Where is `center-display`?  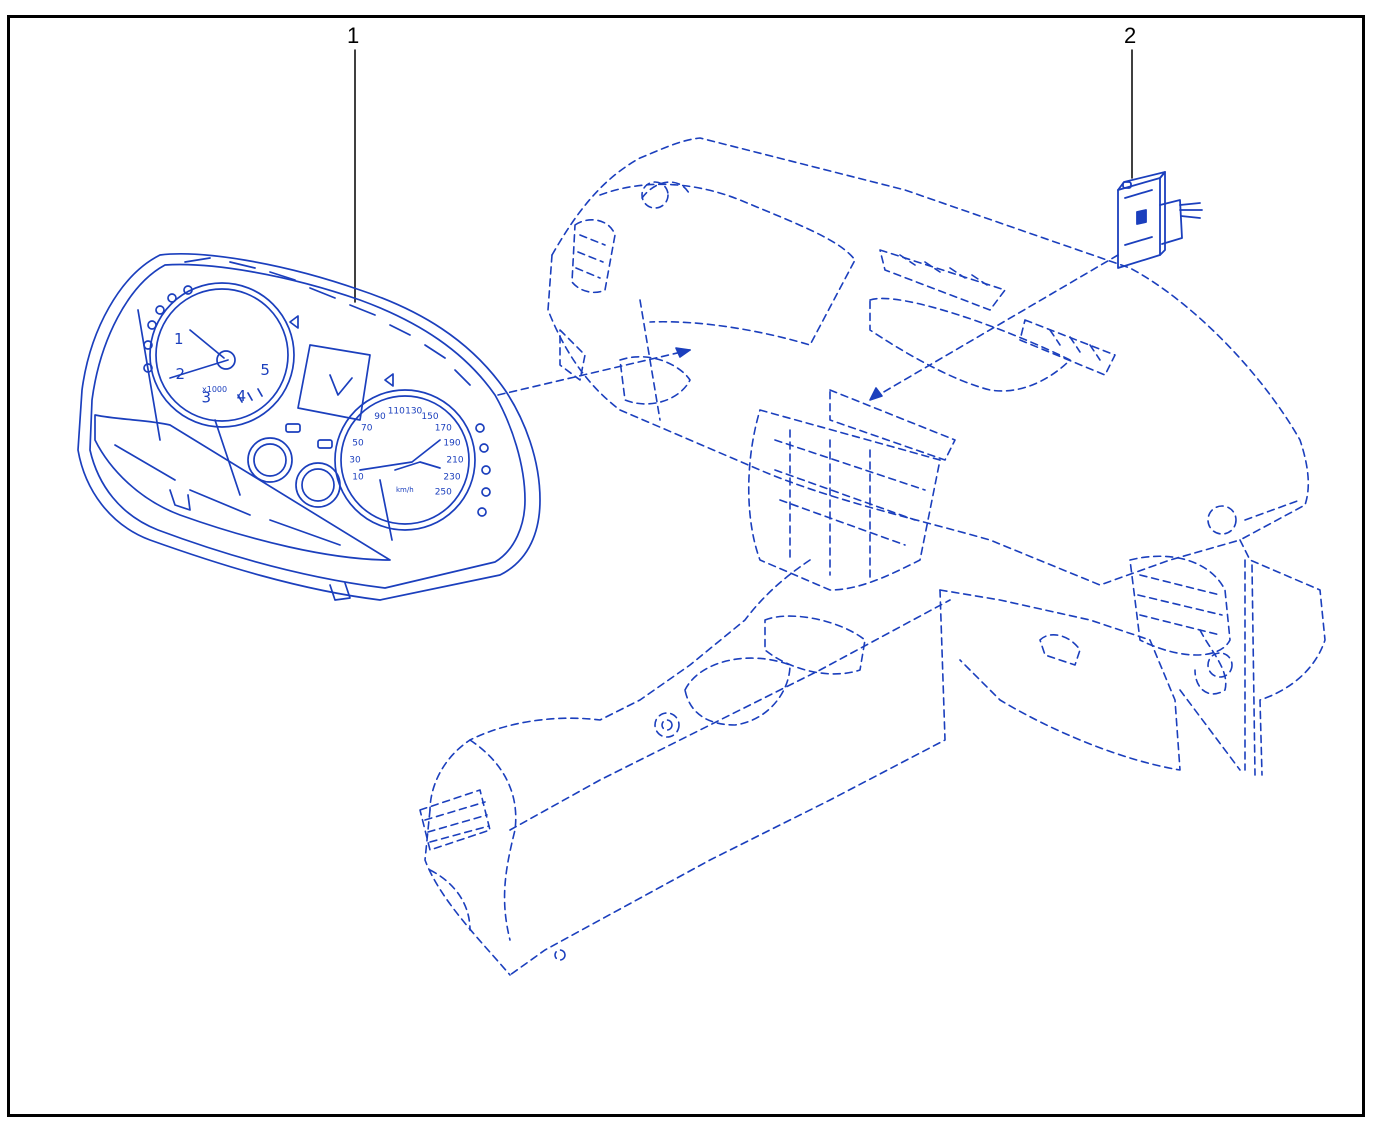
center-display is located at coordinates (334, 382).